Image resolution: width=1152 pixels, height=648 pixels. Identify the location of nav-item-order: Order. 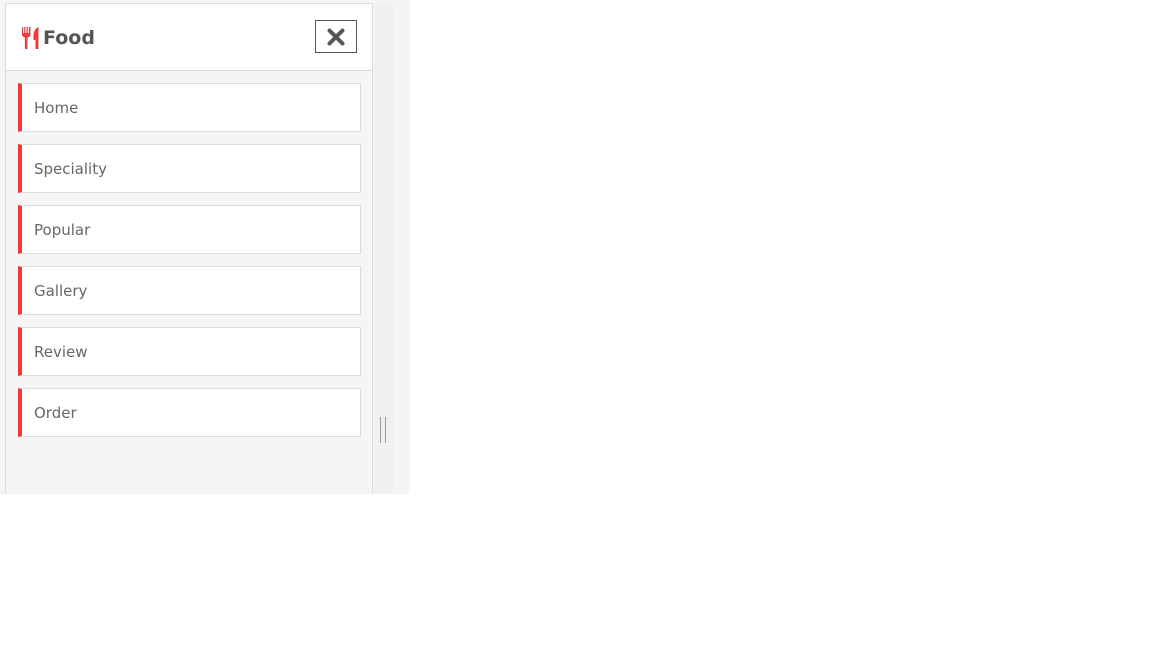
(189, 412).